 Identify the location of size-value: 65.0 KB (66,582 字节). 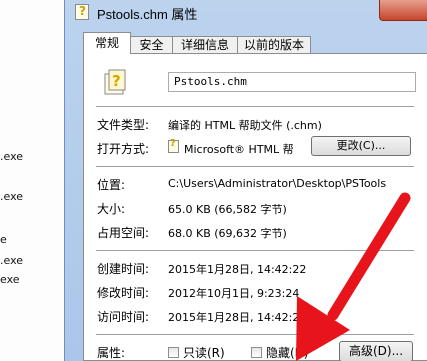
(227, 209).